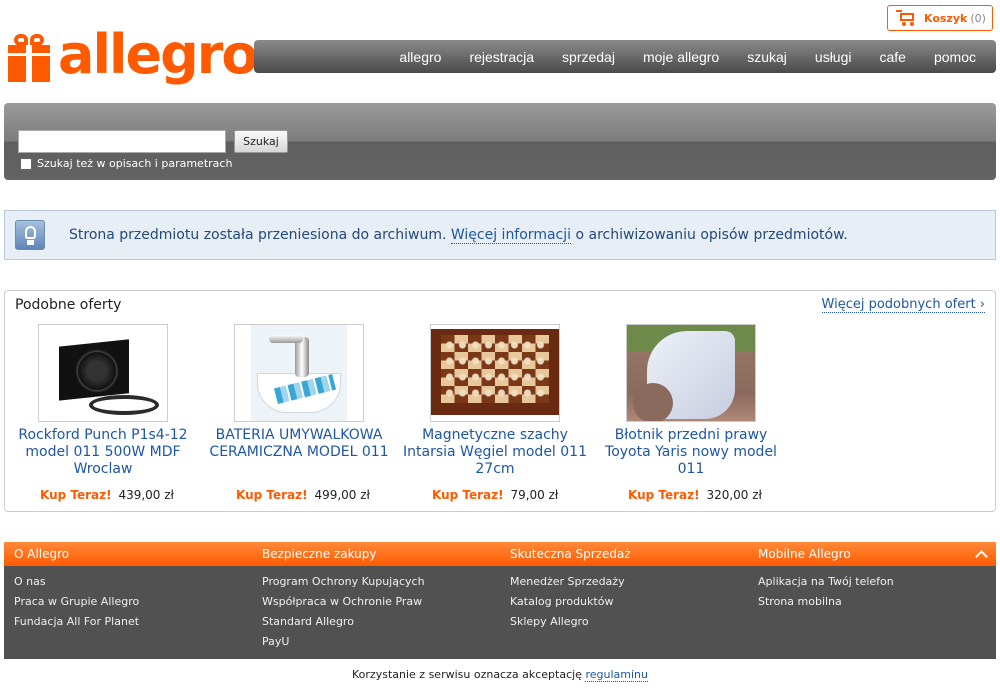 Image resolution: width=1000 pixels, height=695 pixels. What do you see at coordinates (567, 621) in the screenshot?
I see `footer-link: Sklepy Allegro` at bounding box center [567, 621].